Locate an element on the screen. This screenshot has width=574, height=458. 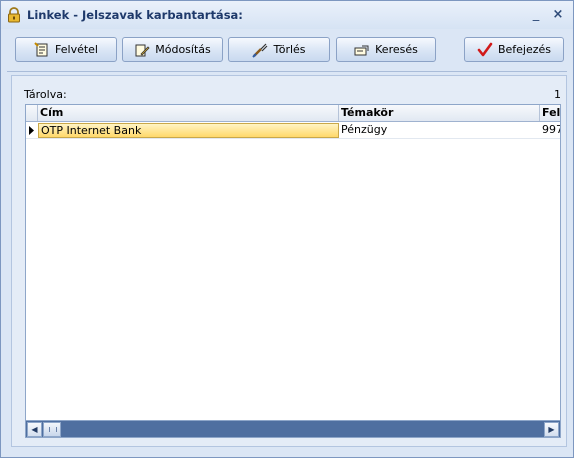
finish-button: Befejezés is located at coordinates (514, 49).